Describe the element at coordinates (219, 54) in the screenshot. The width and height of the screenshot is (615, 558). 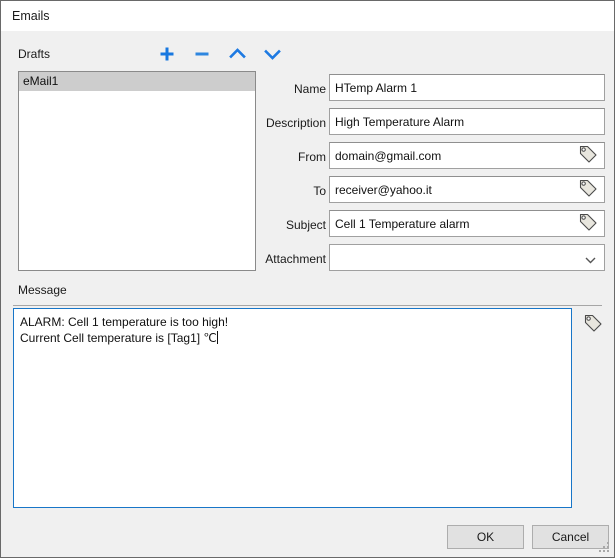
I see `drafts-toolbar` at that location.